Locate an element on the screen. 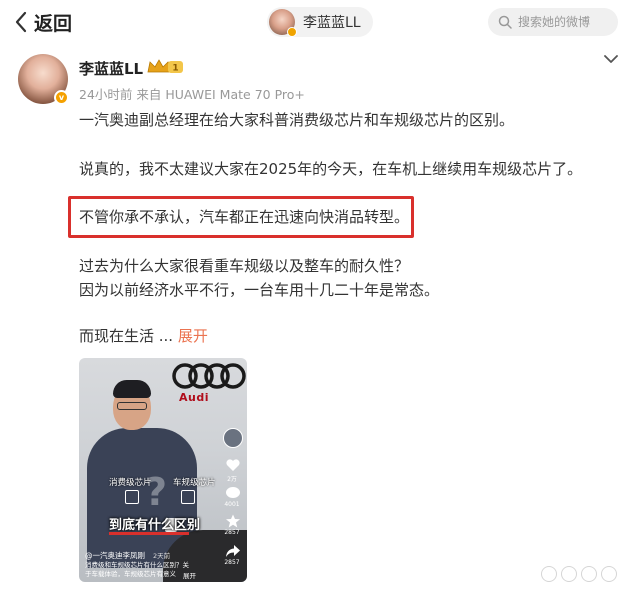 The height and width of the screenshot is (595, 641). share-count: 2857 is located at coordinates (232, 562).